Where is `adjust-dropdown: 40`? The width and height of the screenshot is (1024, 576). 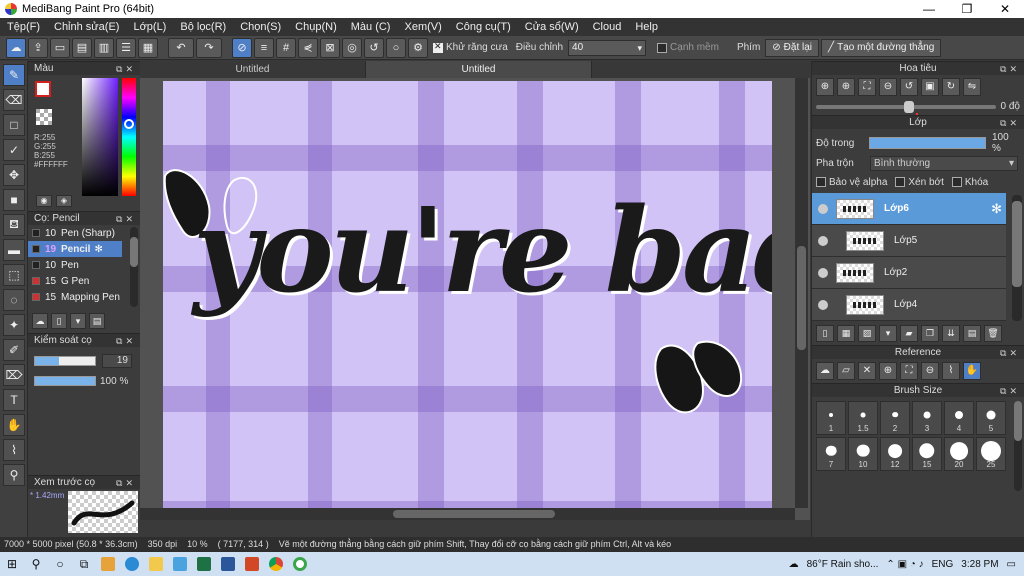
adjust-dropdown: 40 is located at coordinates (607, 47).